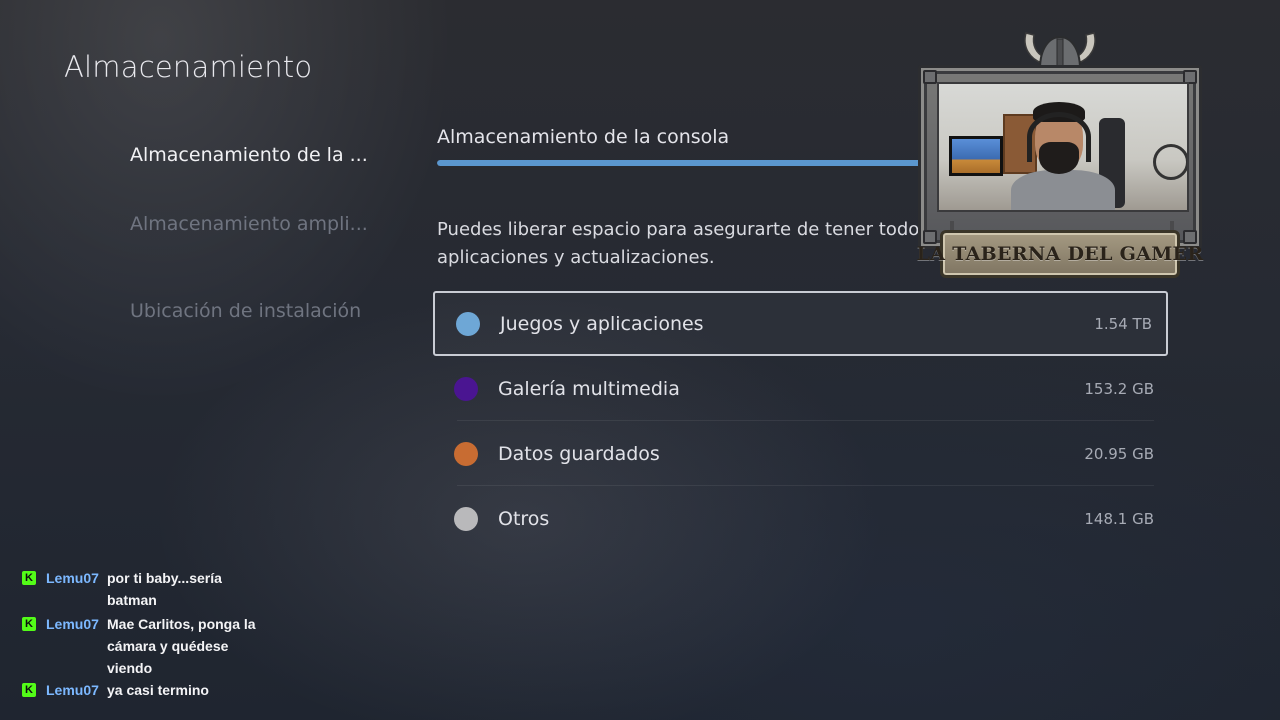 The image size is (1280, 720). Describe the element at coordinates (1170, 162) in the screenshot. I see `wheel-shape` at that location.